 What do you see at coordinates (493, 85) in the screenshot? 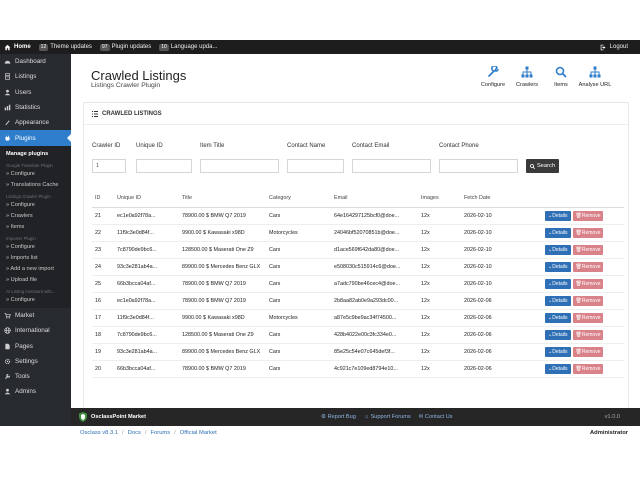
I see `configure-label: Configure` at bounding box center [493, 85].